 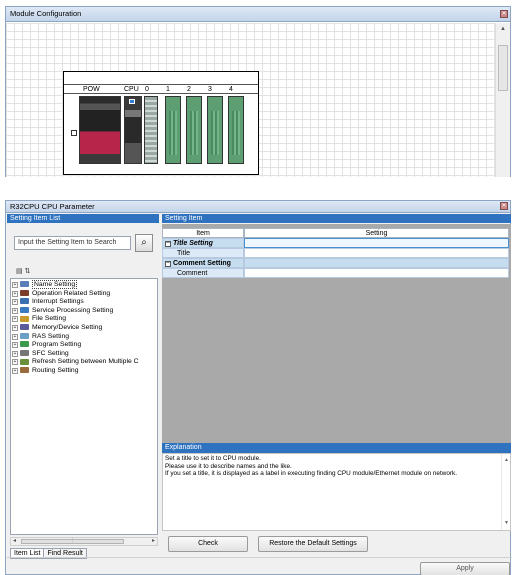 What do you see at coordinates (84, 302) in the screenshot?
I see `tree-item: + Interrupt Settings` at bounding box center [84, 302].